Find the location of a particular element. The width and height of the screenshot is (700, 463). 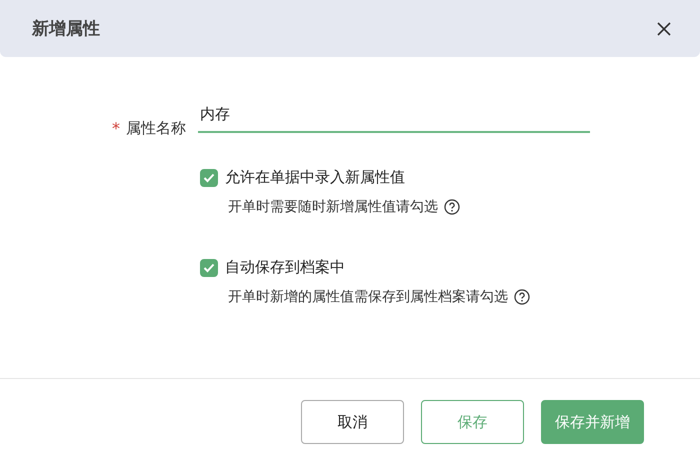

hint-text: 开单时新增的属性值需保存到属性档案请勾选 is located at coordinates (368, 297).